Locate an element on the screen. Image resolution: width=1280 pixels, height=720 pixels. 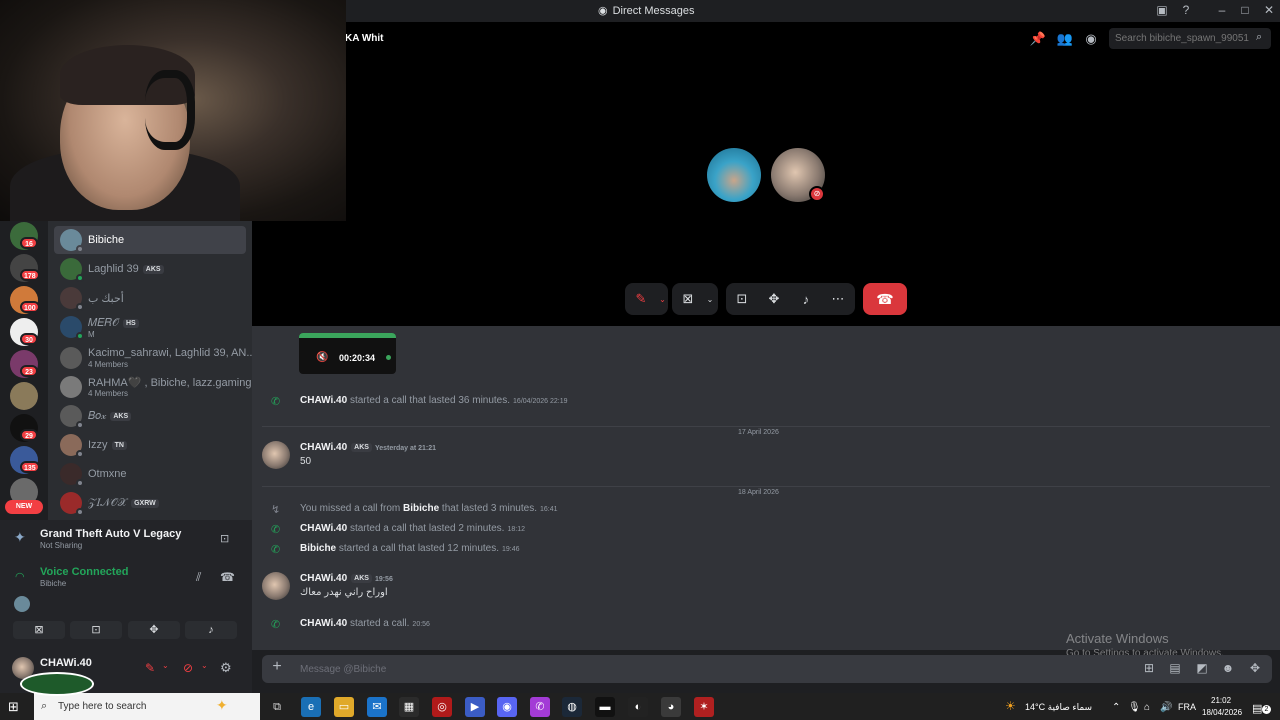
soundboard-button: ♪ is located at coordinates (806, 299).